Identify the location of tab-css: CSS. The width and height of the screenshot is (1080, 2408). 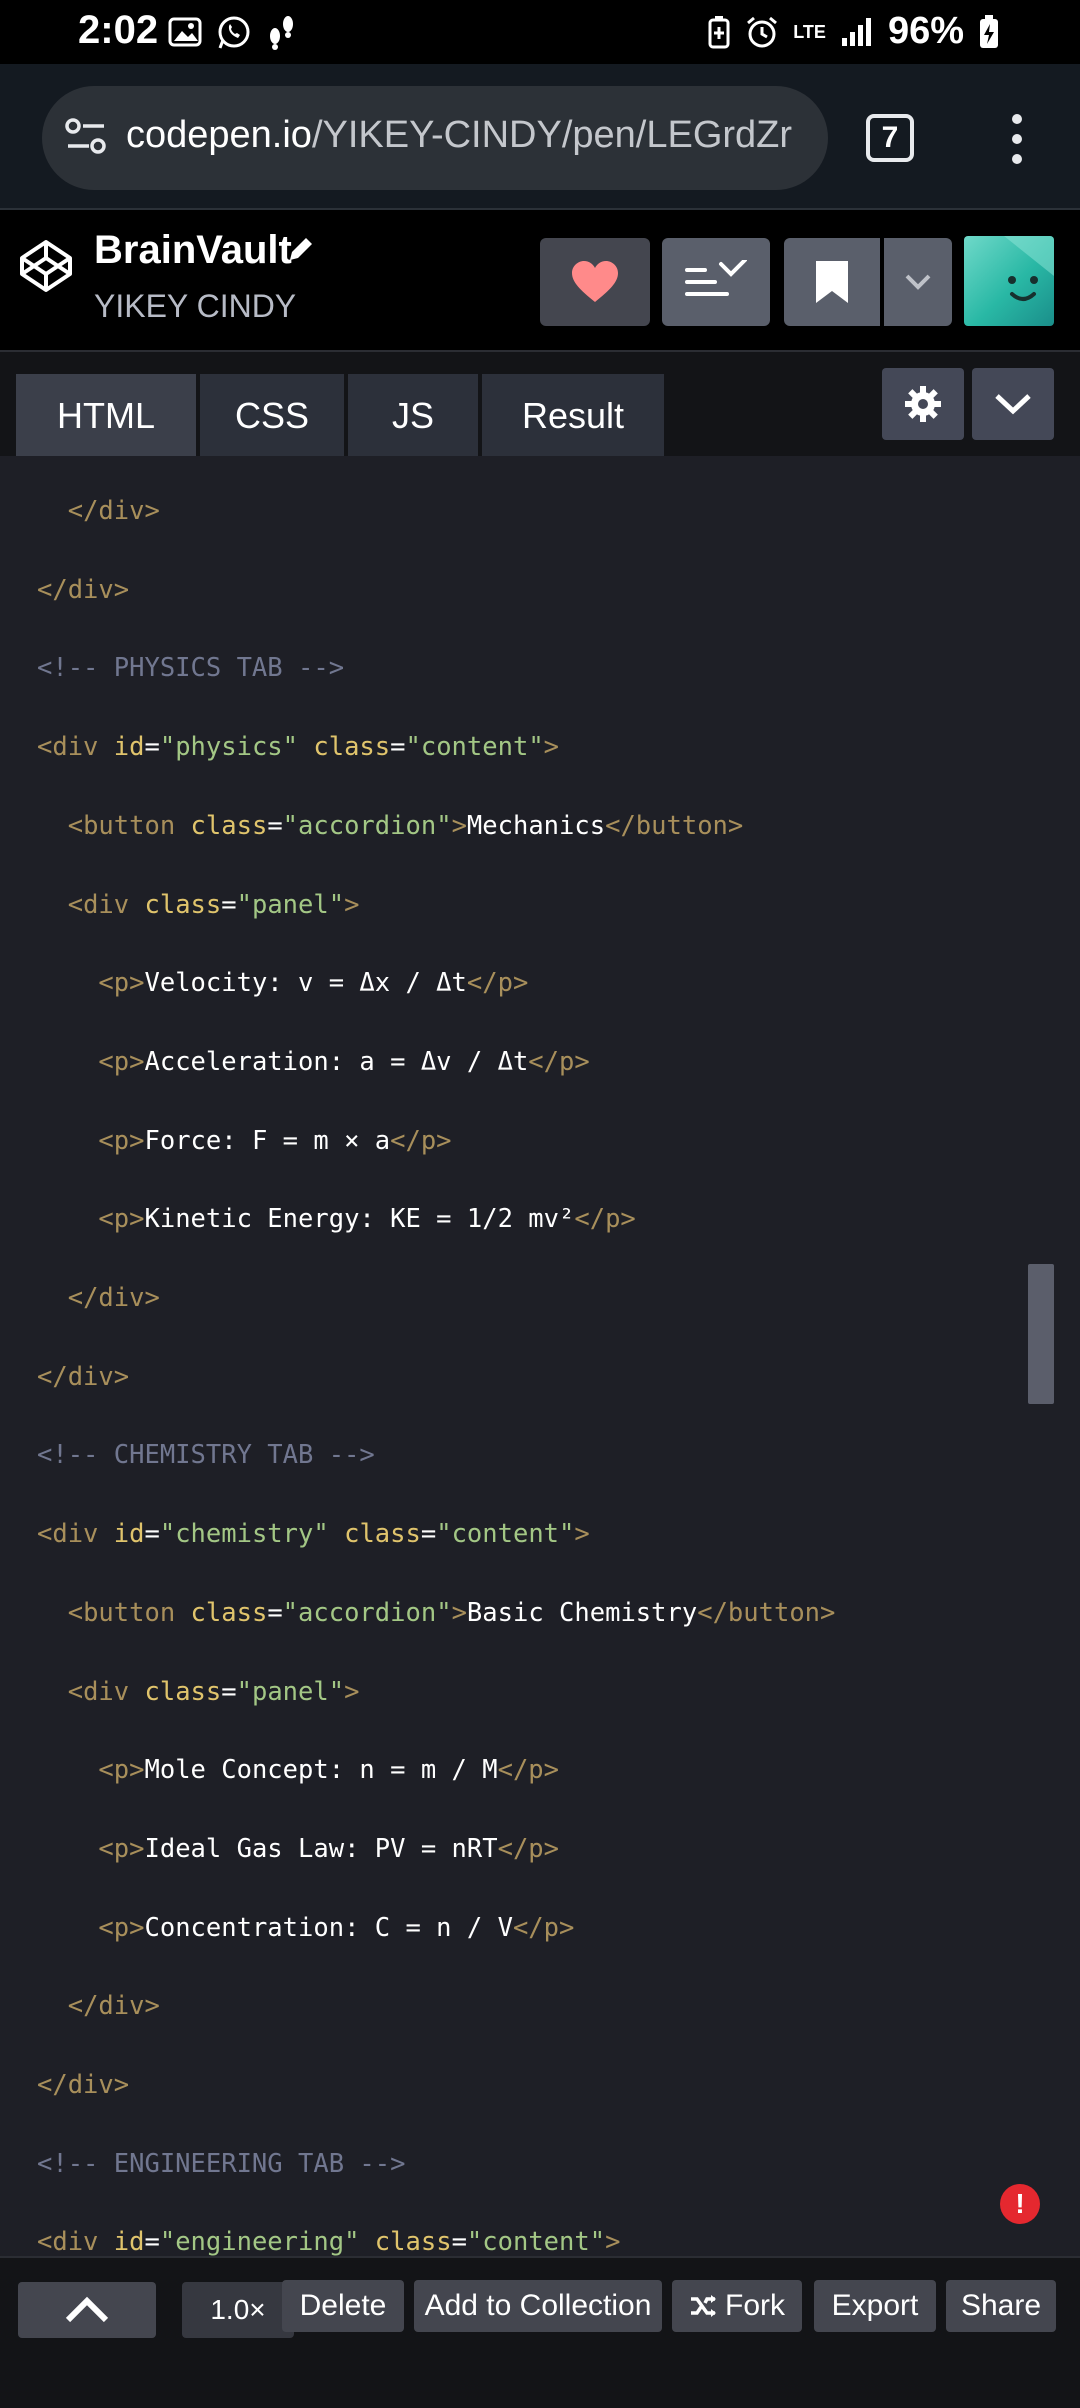
(272, 416).